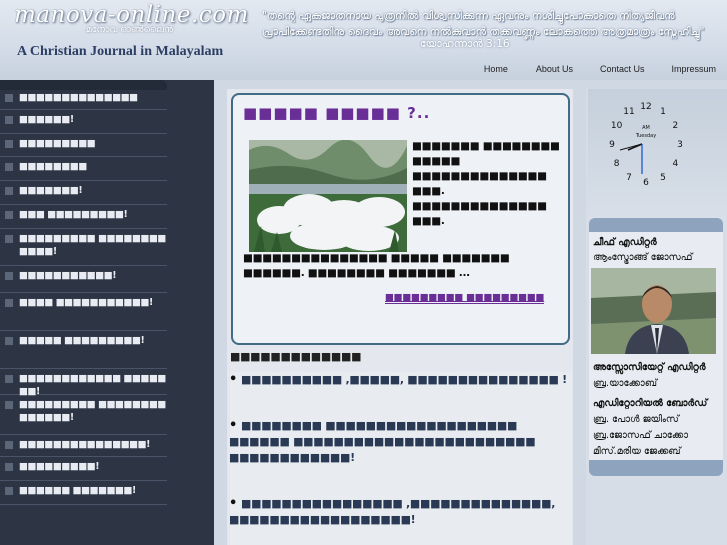 This screenshot has width=727, height=545. I want to click on clock-ampm: AM, so click(646, 128).